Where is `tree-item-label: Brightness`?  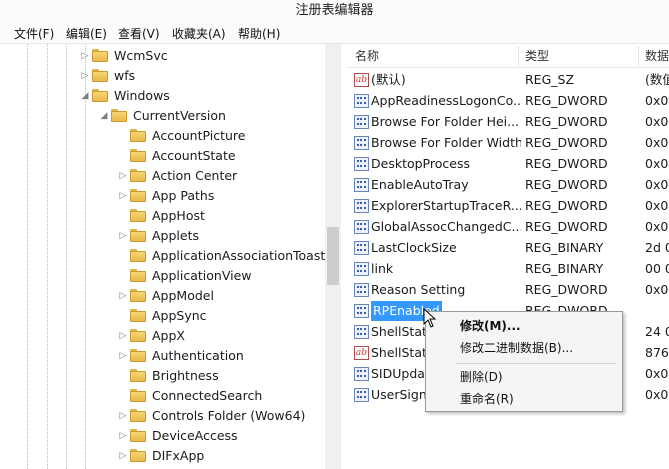
tree-item-label: Brightness is located at coordinates (185, 375).